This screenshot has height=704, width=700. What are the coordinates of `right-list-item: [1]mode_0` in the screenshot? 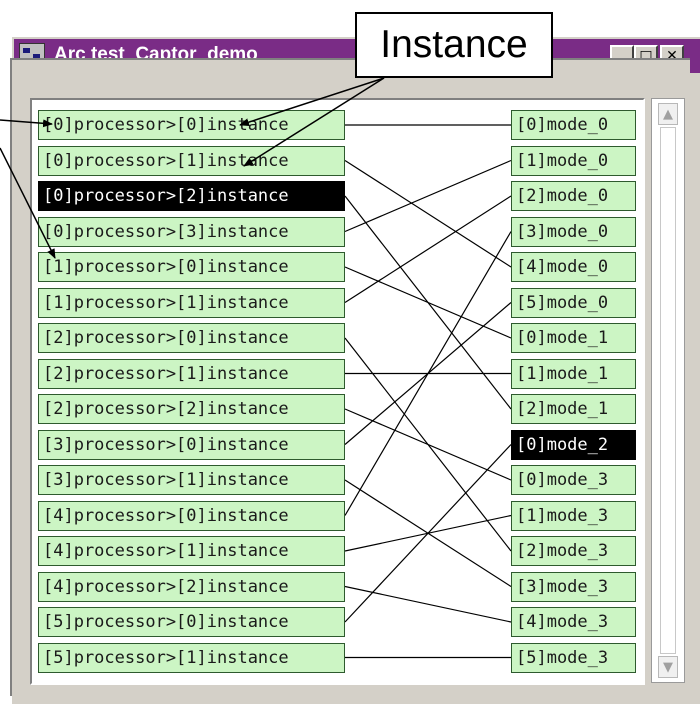 It's located at (573, 160).